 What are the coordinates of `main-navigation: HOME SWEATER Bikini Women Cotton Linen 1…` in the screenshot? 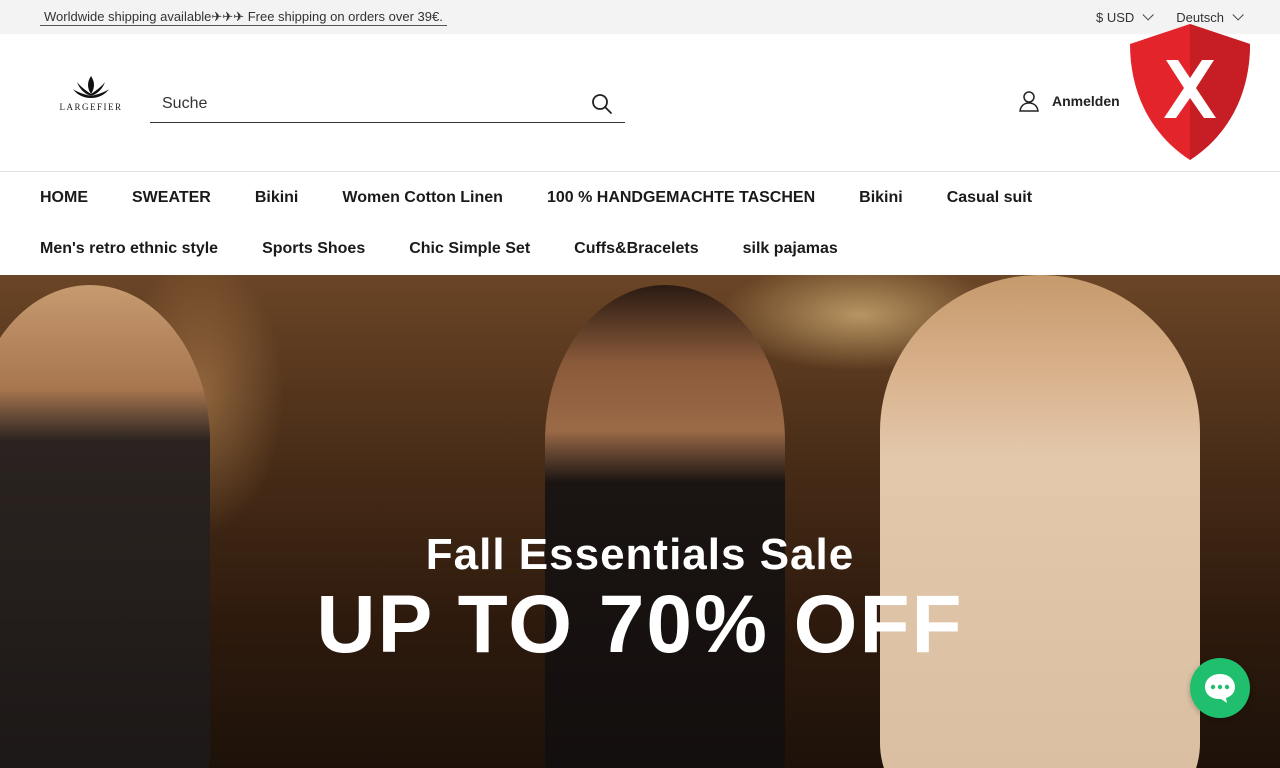 It's located at (640, 223).